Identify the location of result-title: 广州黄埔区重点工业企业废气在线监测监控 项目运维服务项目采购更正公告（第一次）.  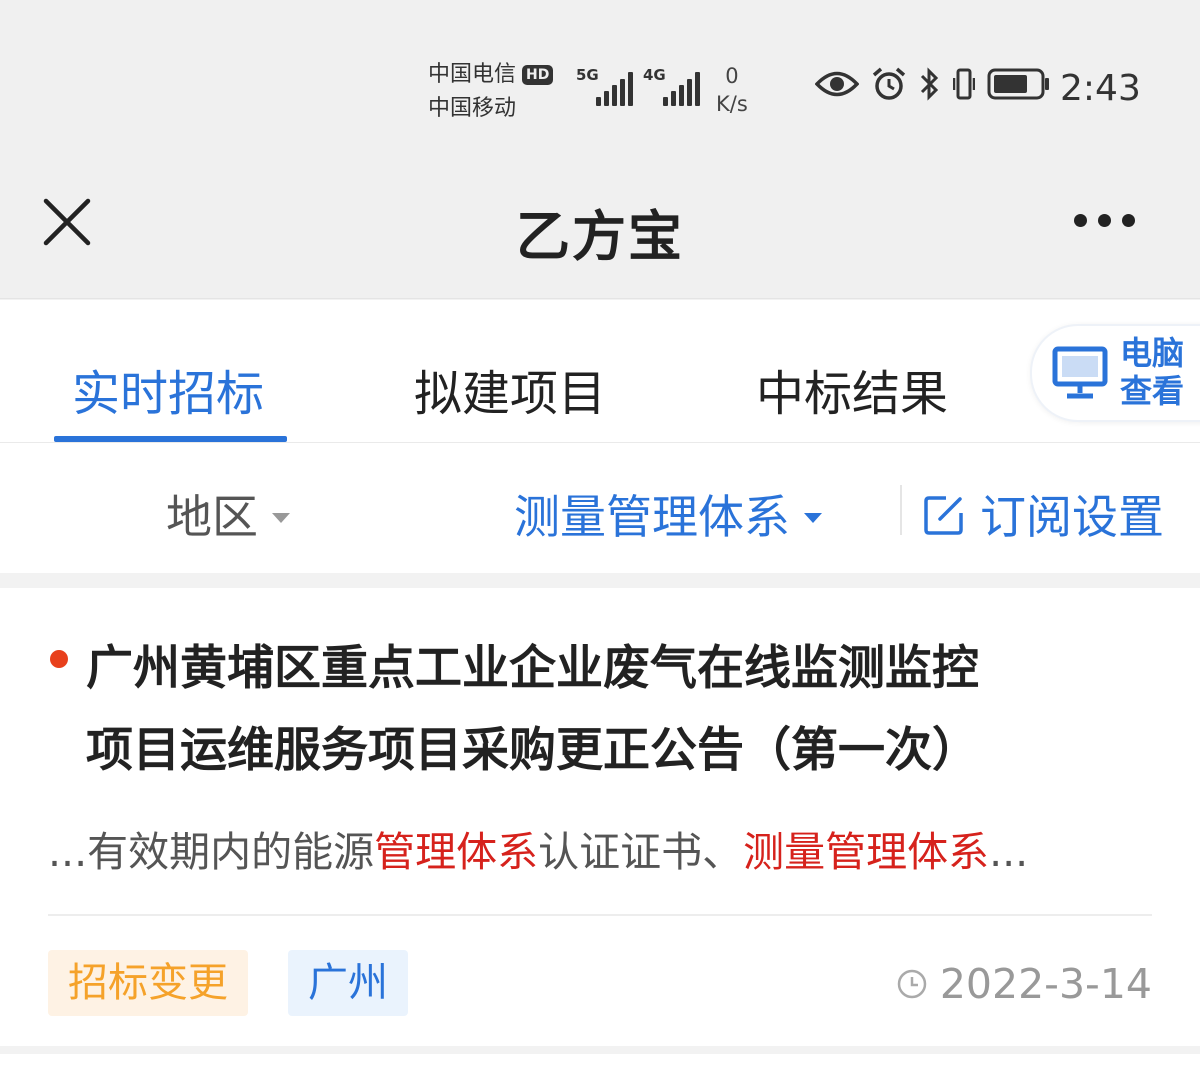
(626, 710).